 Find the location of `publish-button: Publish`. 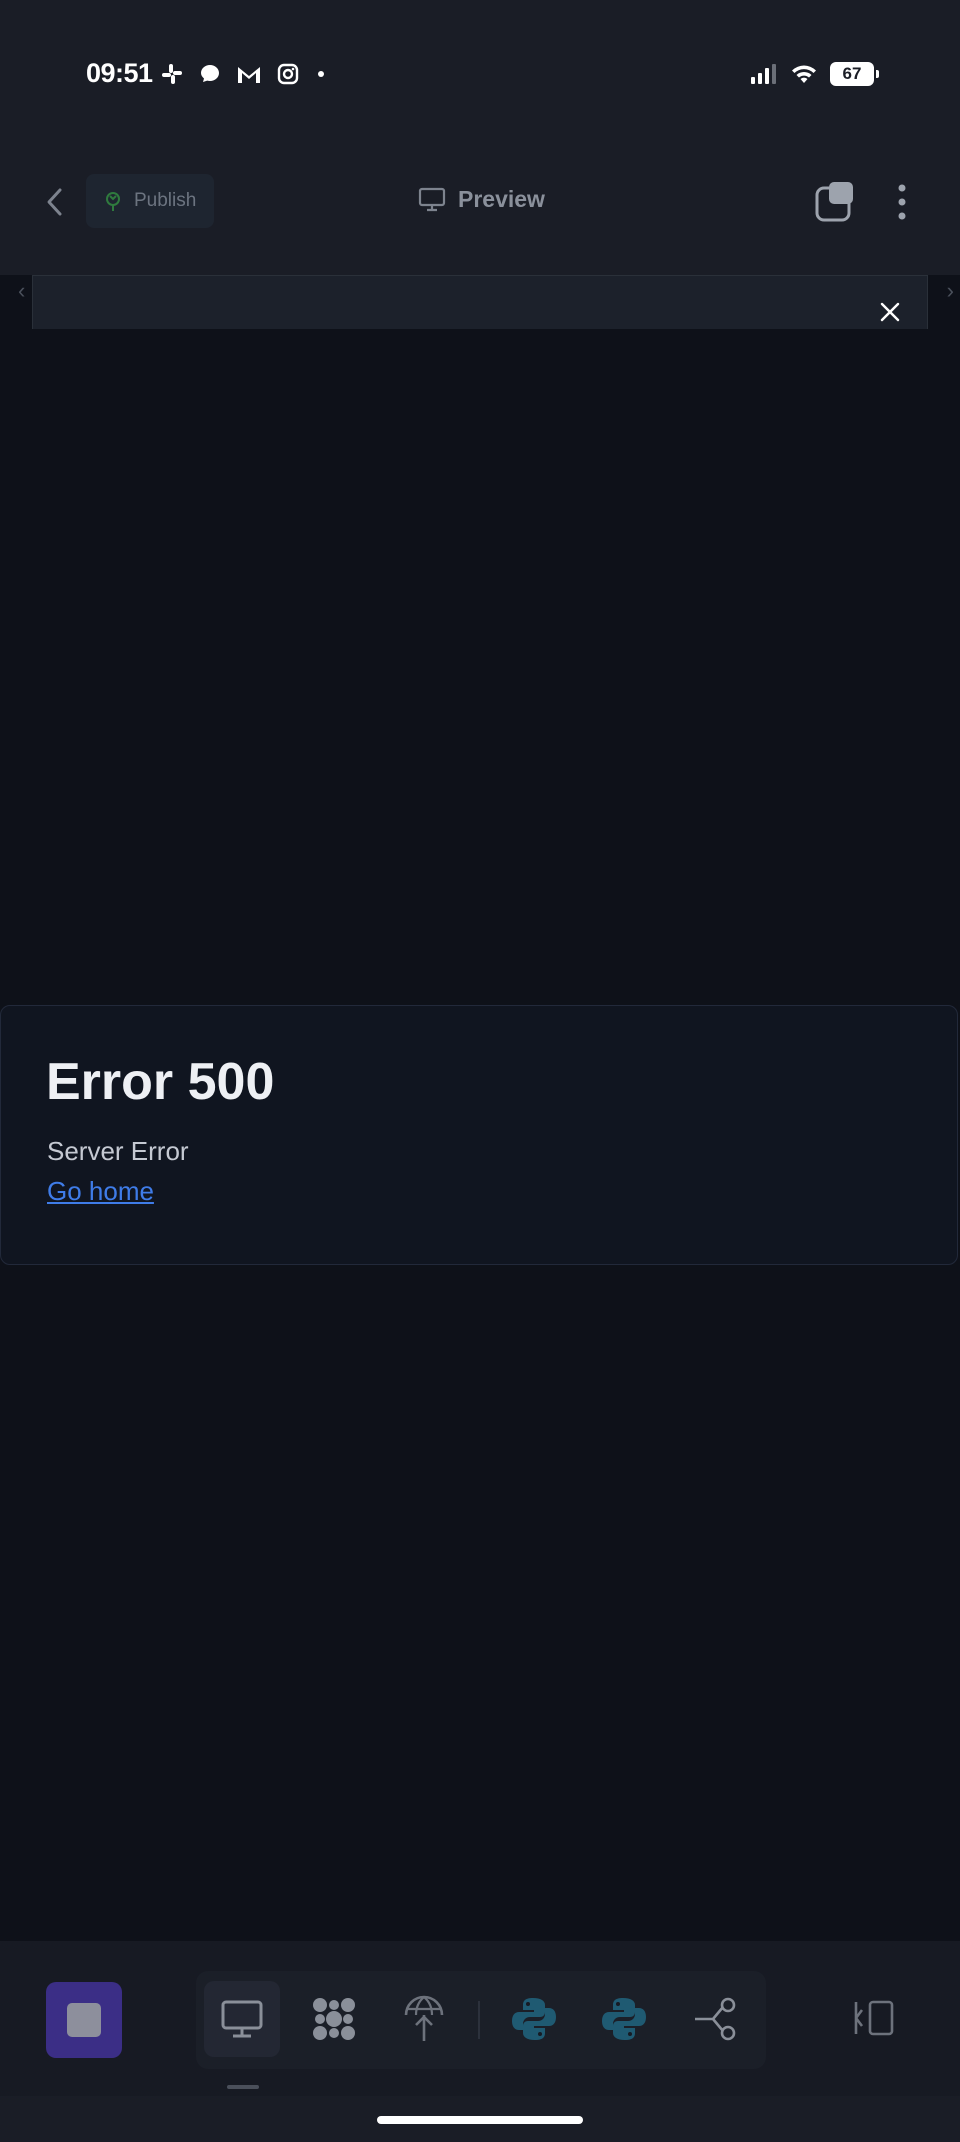

publish-button: Publish is located at coordinates (150, 201).